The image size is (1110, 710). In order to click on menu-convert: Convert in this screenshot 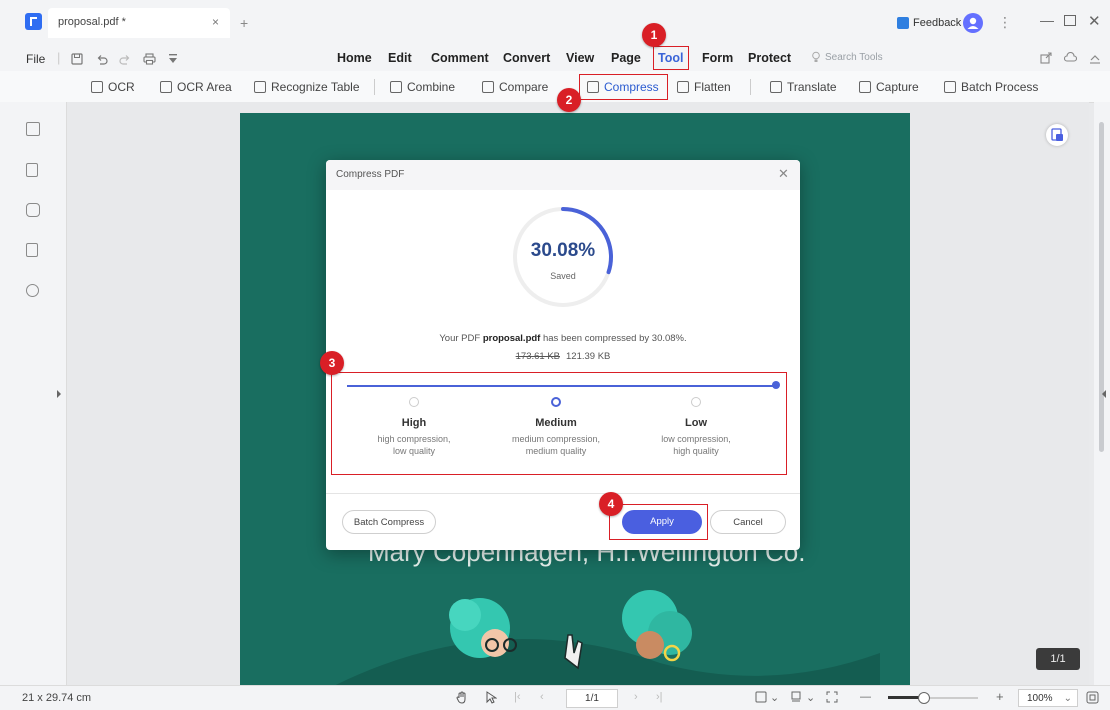, I will do `click(526, 58)`.